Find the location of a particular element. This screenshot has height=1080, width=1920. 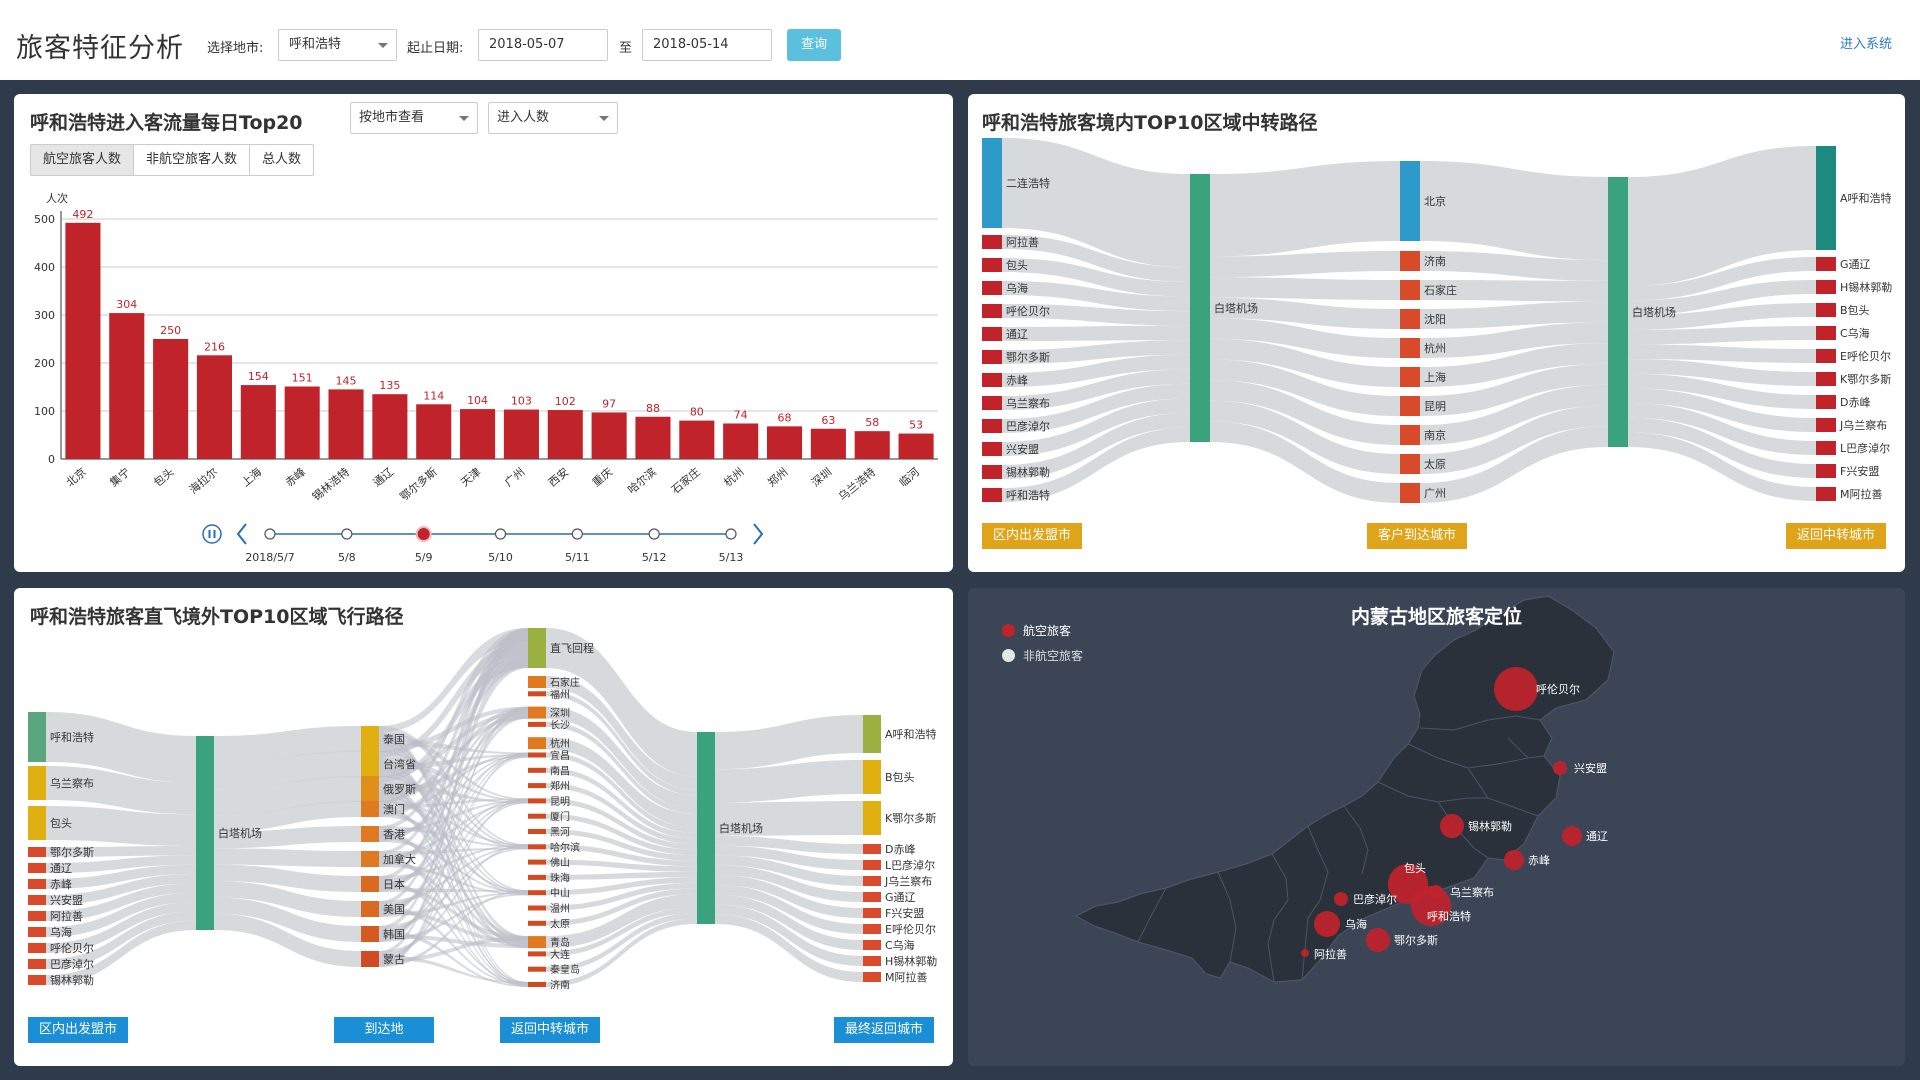

start-date-input: 2018-05-07 is located at coordinates (543, 45).